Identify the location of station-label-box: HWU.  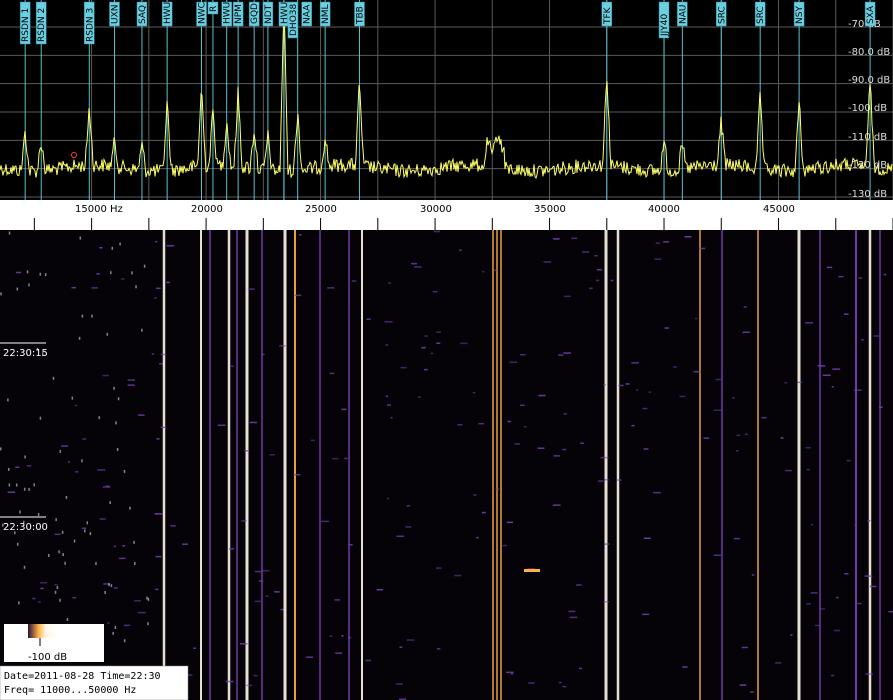
(167, 14).